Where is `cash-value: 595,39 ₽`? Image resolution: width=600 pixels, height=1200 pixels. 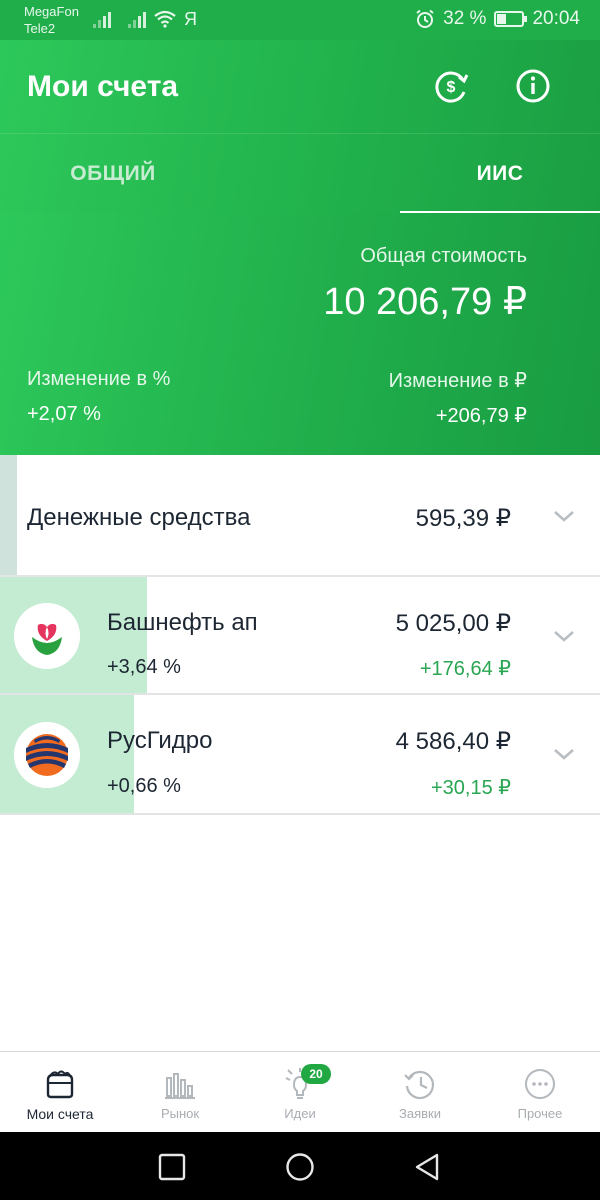 cash-value: 595,39 ₽ is located at coordinates (463, 518).